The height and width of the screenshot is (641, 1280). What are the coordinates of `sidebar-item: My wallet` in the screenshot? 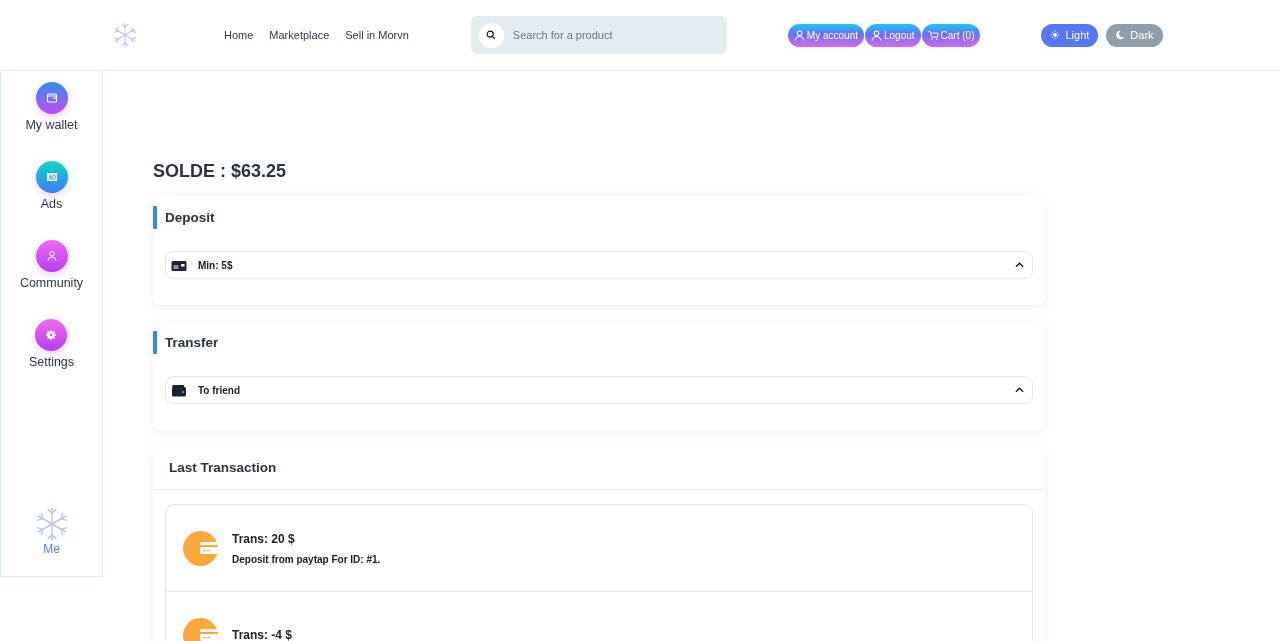 It's located at (51, 107).